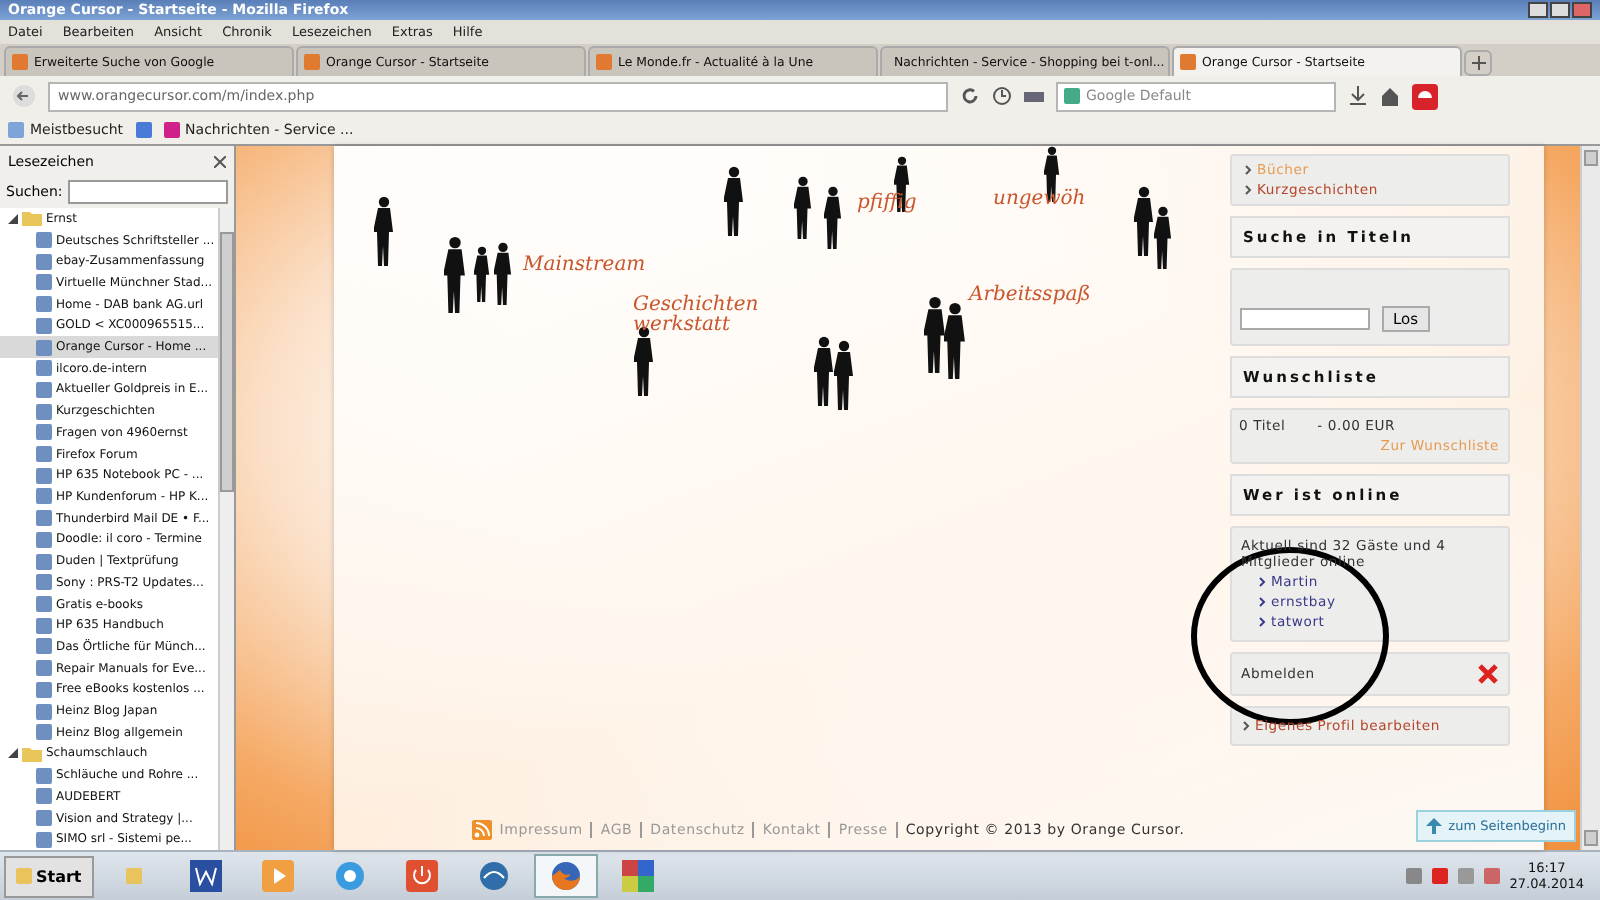 The image size is (1600, 900). What do you see at coordinates (421, 876) in the screenshot?
I see `power-icon` at bounding box center [421, 876].